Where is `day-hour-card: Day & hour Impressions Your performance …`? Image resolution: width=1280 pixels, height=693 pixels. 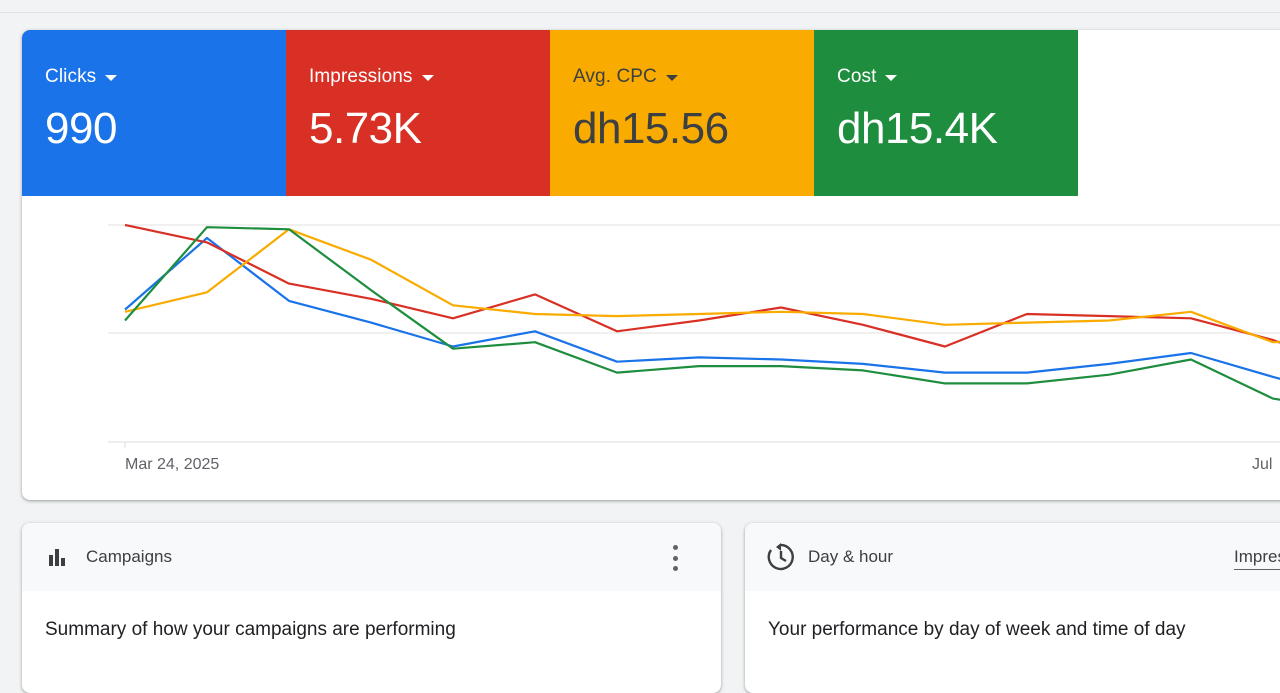
day-hour-card: Day & hour Impressions Your performance … is located at coordinates (1012, 608).